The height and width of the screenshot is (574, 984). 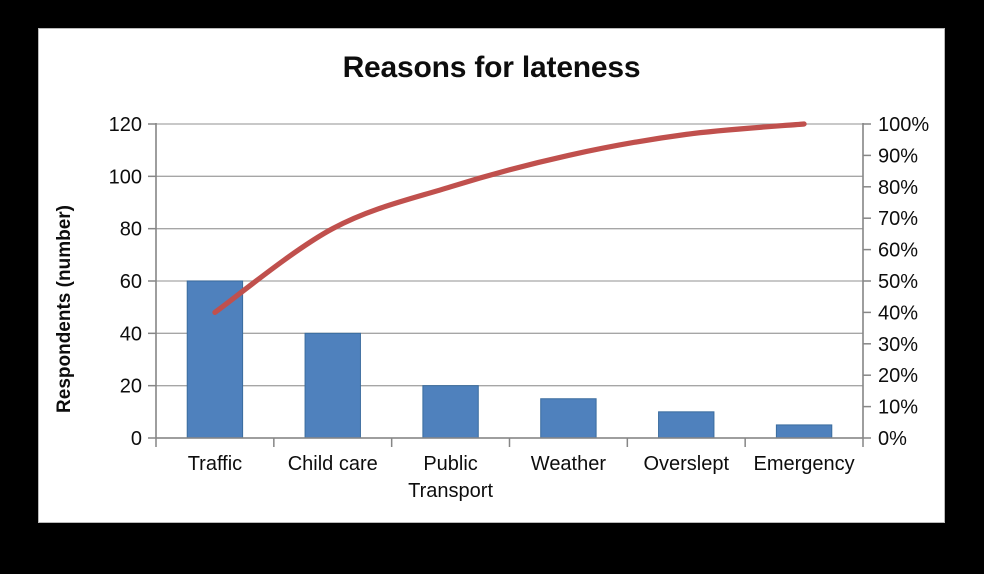 I want to click on y-tick-label: 120, so click(x=125, y=125).